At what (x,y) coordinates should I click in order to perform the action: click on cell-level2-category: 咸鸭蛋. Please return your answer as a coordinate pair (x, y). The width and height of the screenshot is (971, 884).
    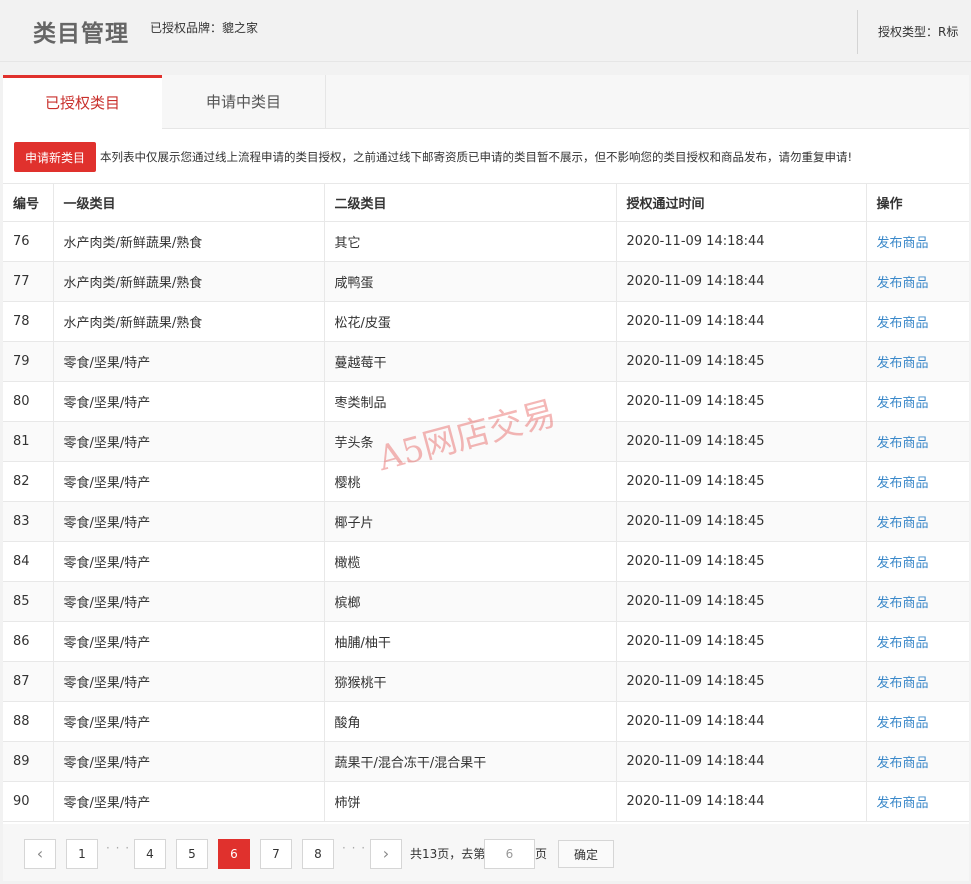
    Looking at the image, I should click on (470, 281).